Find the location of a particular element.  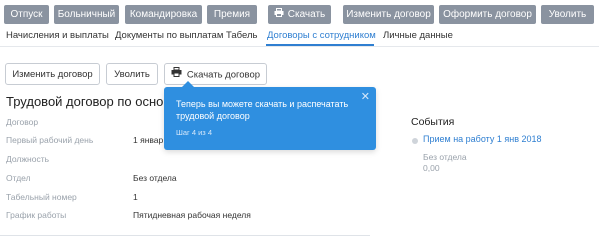

events-title: События is located at coordinates (433, 122).